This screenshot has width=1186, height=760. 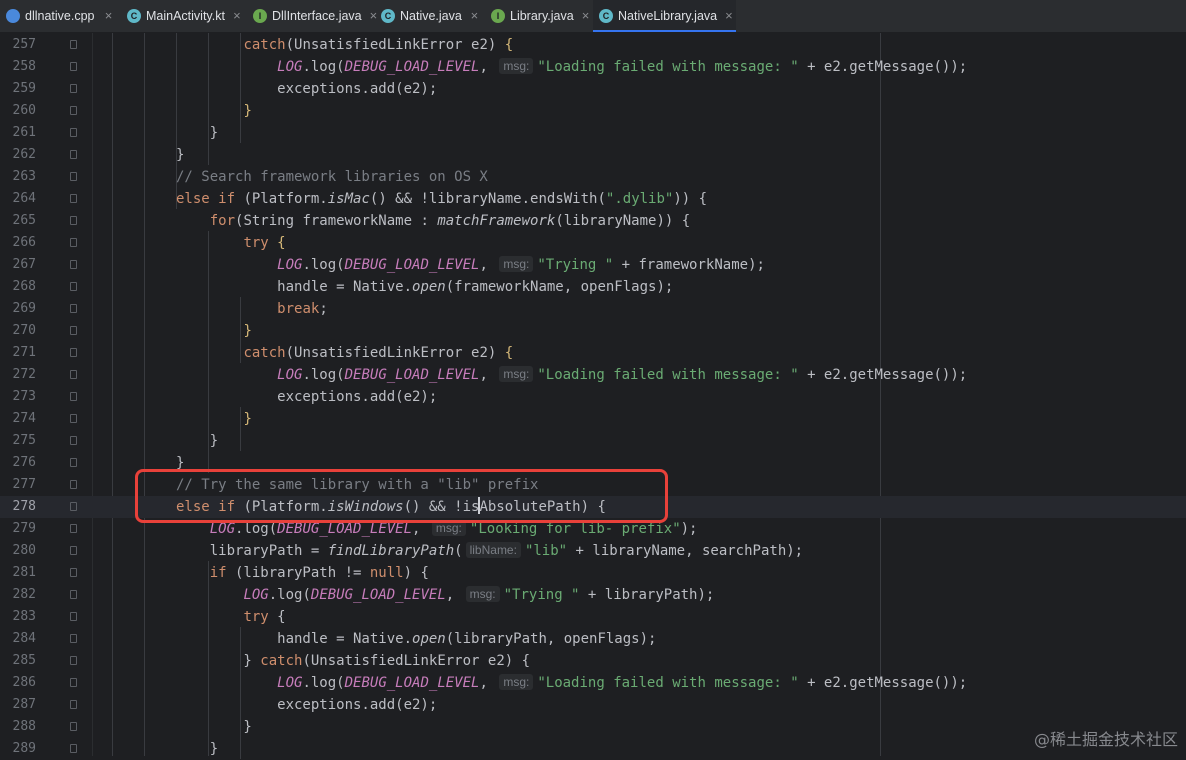 What do you see at coordinates (664, 16) in the screenshot?
I see `tab-nativelibrary-java: C NativeLibrary.java ×` at bounding box center [664, 16].